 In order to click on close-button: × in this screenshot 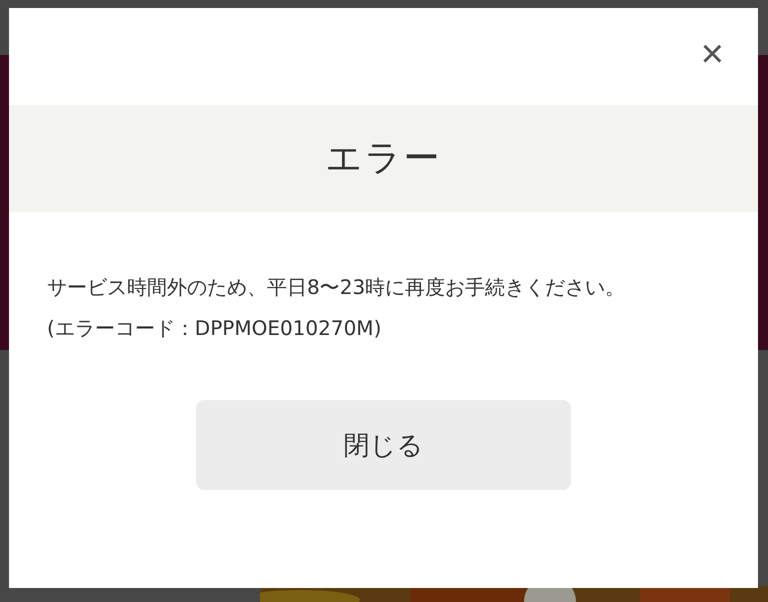, I will do `click(712, 54)`.